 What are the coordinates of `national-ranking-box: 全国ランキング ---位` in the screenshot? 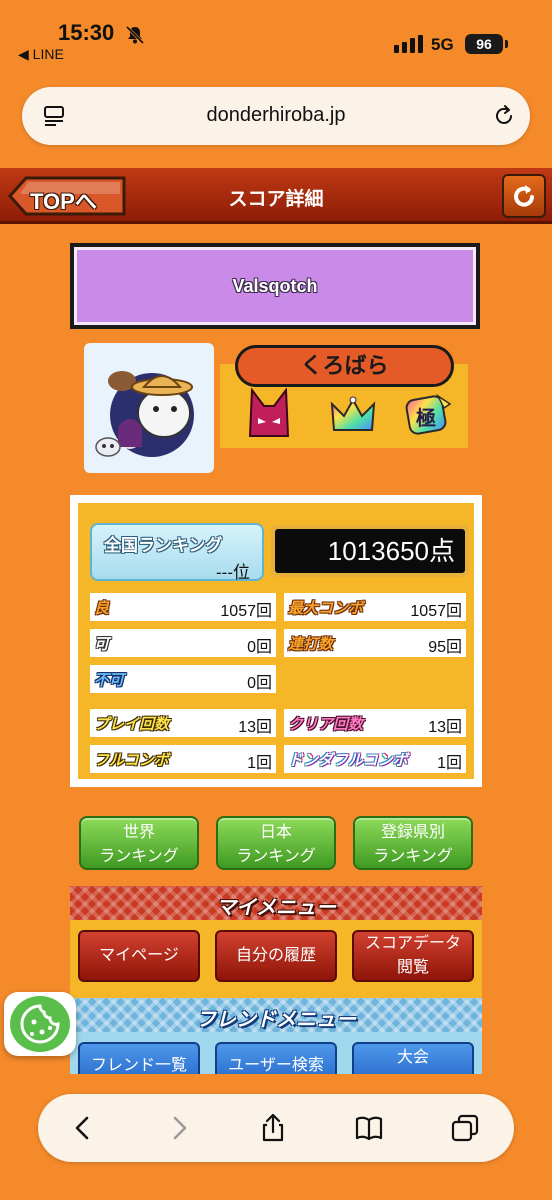 It's located at (177, 552).